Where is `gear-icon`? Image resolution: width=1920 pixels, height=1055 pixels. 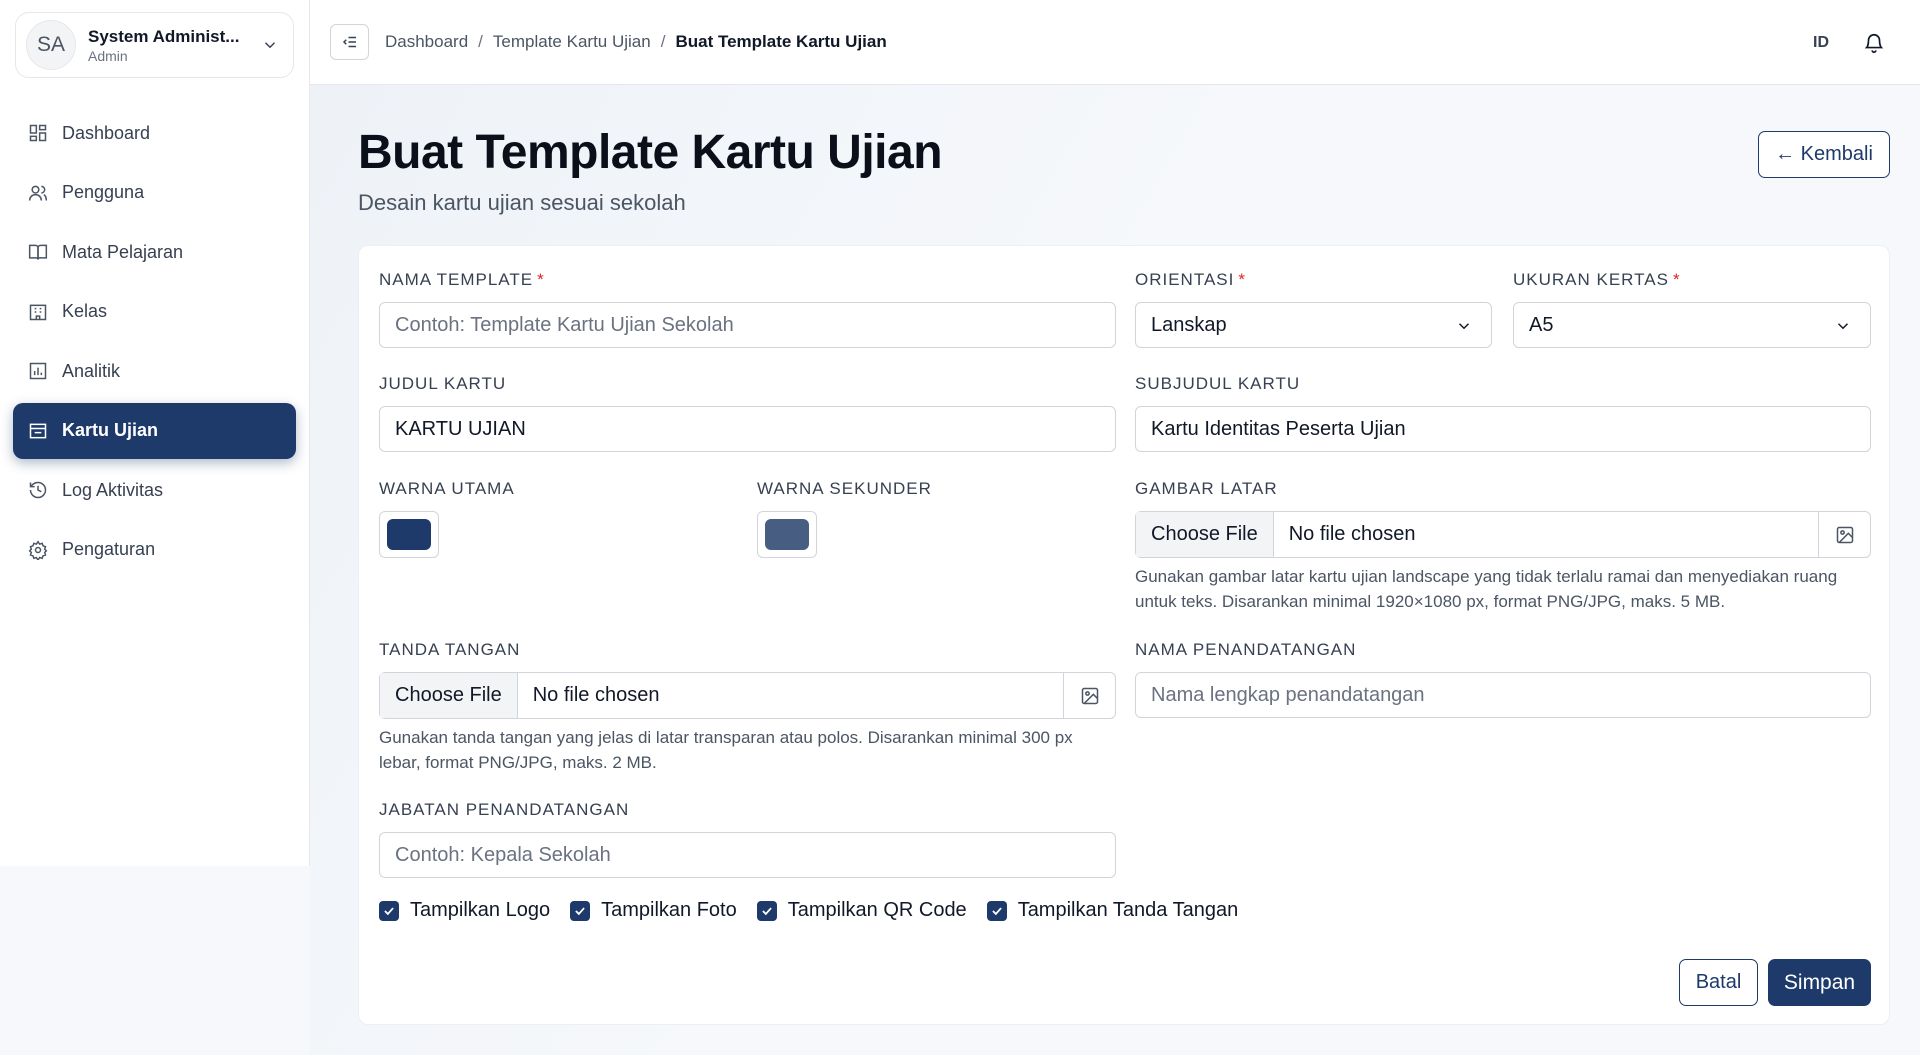
gear-icon is located at coordinates (38, 549).